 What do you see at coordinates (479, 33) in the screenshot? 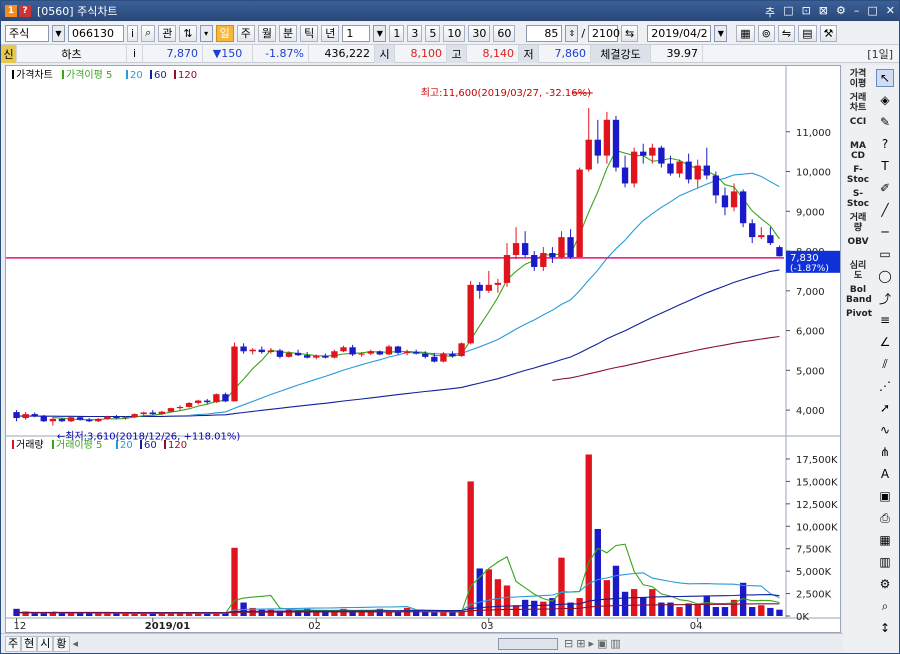
I see `quick-button-30: 30` at bounding box center [479, 33].